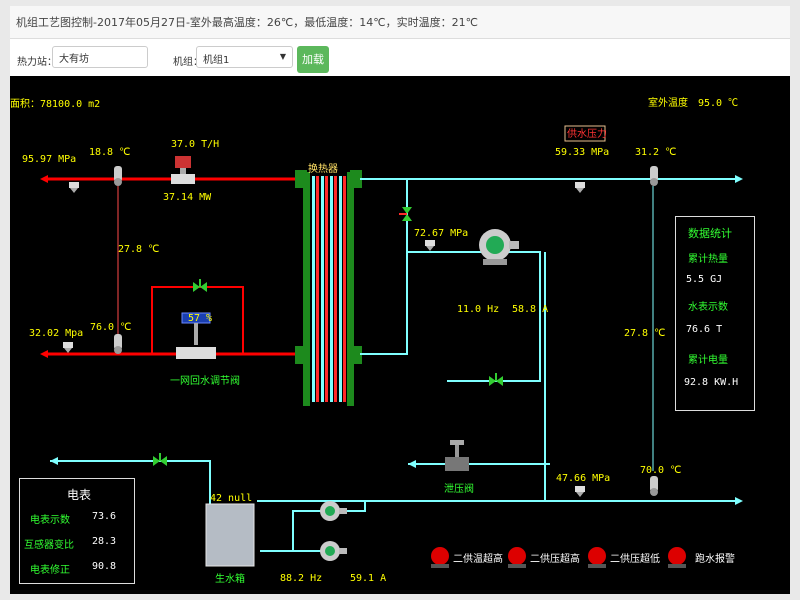  Describe the element at coordinates (282, 56) in the screenshot. I see `dropdown-arrow-icon: ▼` at that location.